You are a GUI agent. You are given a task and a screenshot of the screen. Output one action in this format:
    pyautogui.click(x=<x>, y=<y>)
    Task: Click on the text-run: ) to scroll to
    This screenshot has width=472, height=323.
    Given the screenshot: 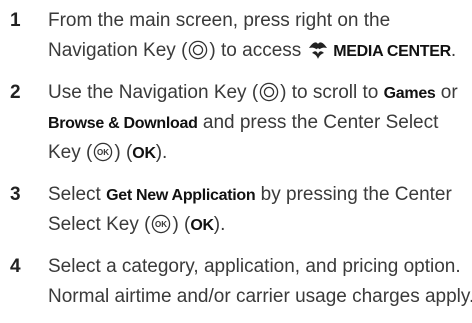 What is the action you would take?
    pyautogui.click(x=332, y=92)
    